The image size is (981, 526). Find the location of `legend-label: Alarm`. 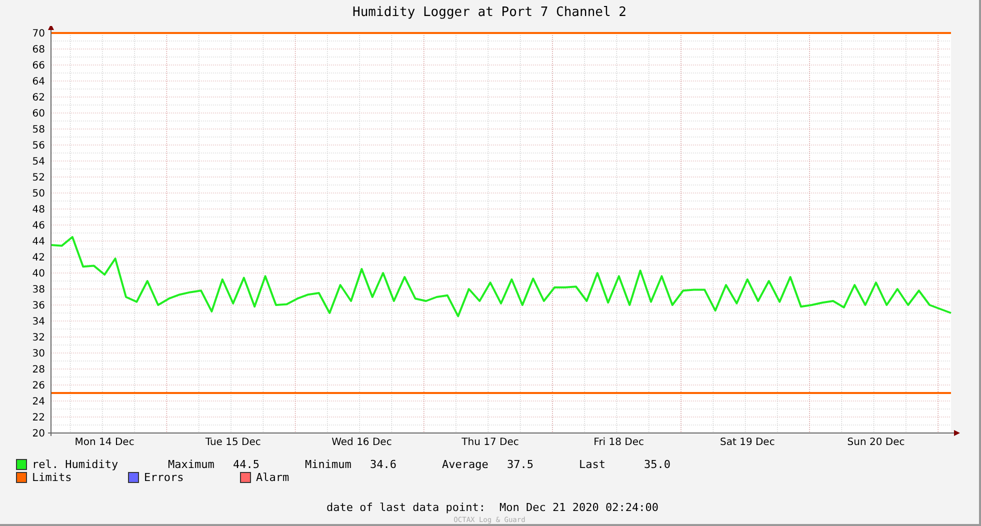

legend-label: Alarm is located at coordinates (273, 477).